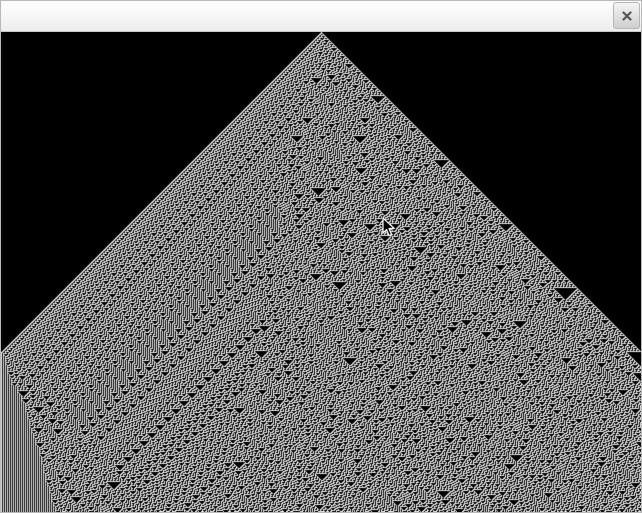 The width and height of the screenshot is (642, 513). I want to click on close-icon, so click(627, 16).